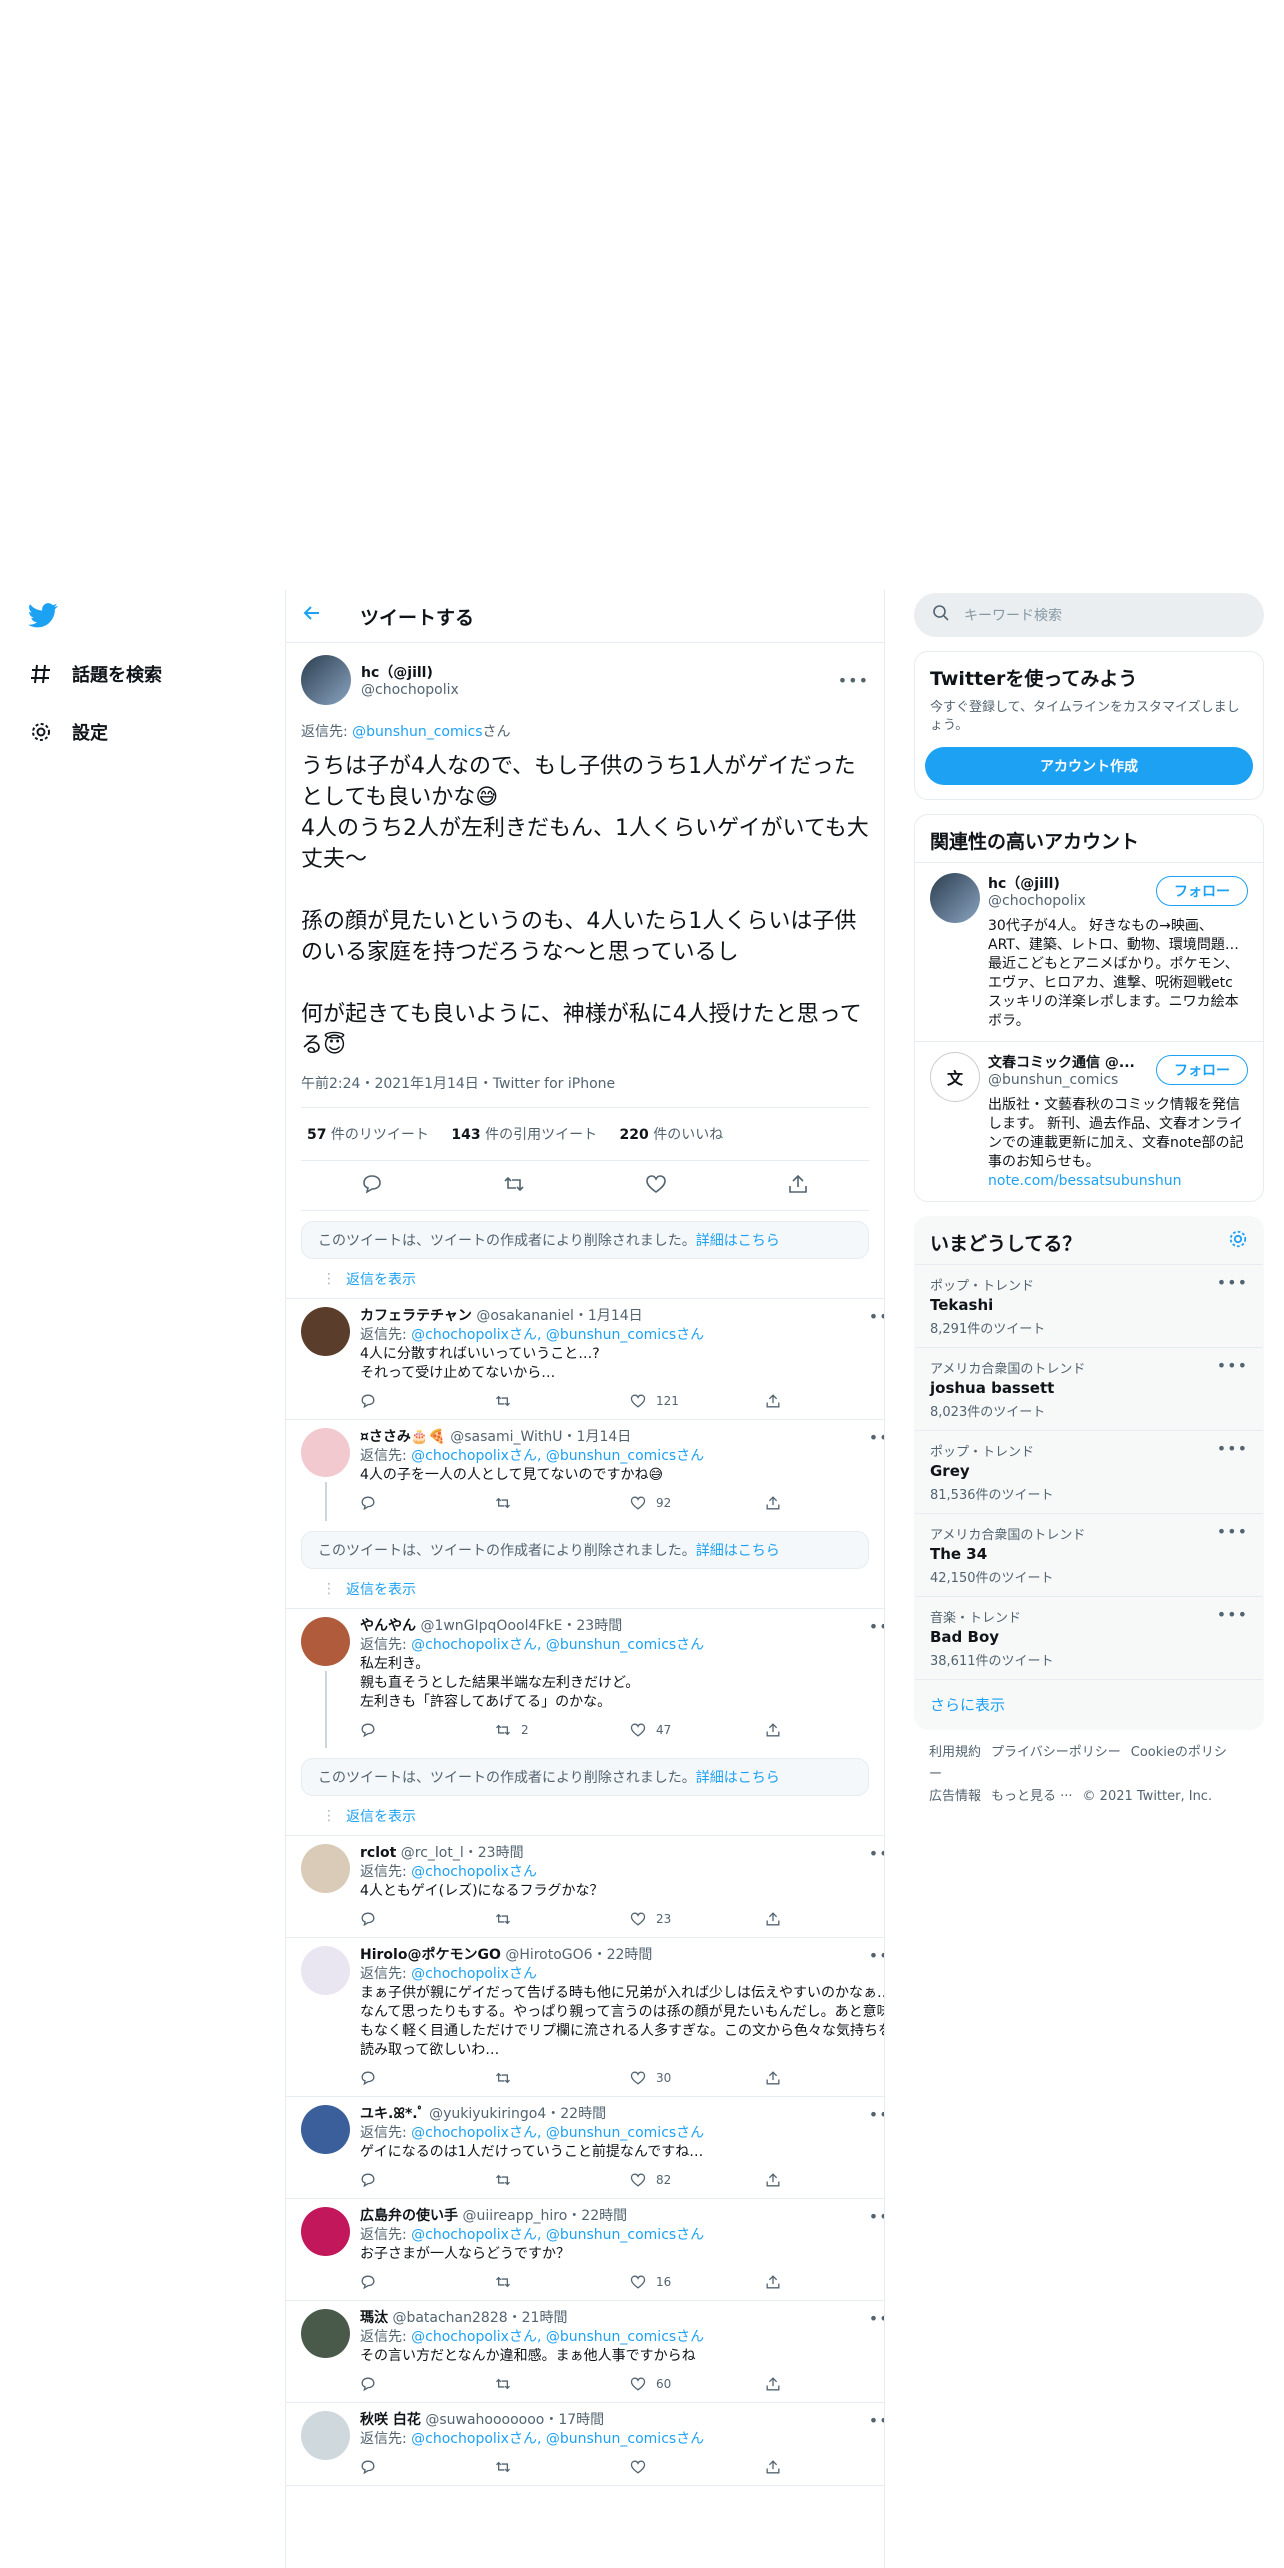  What do you see at coordinates (316, 616) in the screenshot?
I see `back-arrow-icon` at bounding box center [316, 616].